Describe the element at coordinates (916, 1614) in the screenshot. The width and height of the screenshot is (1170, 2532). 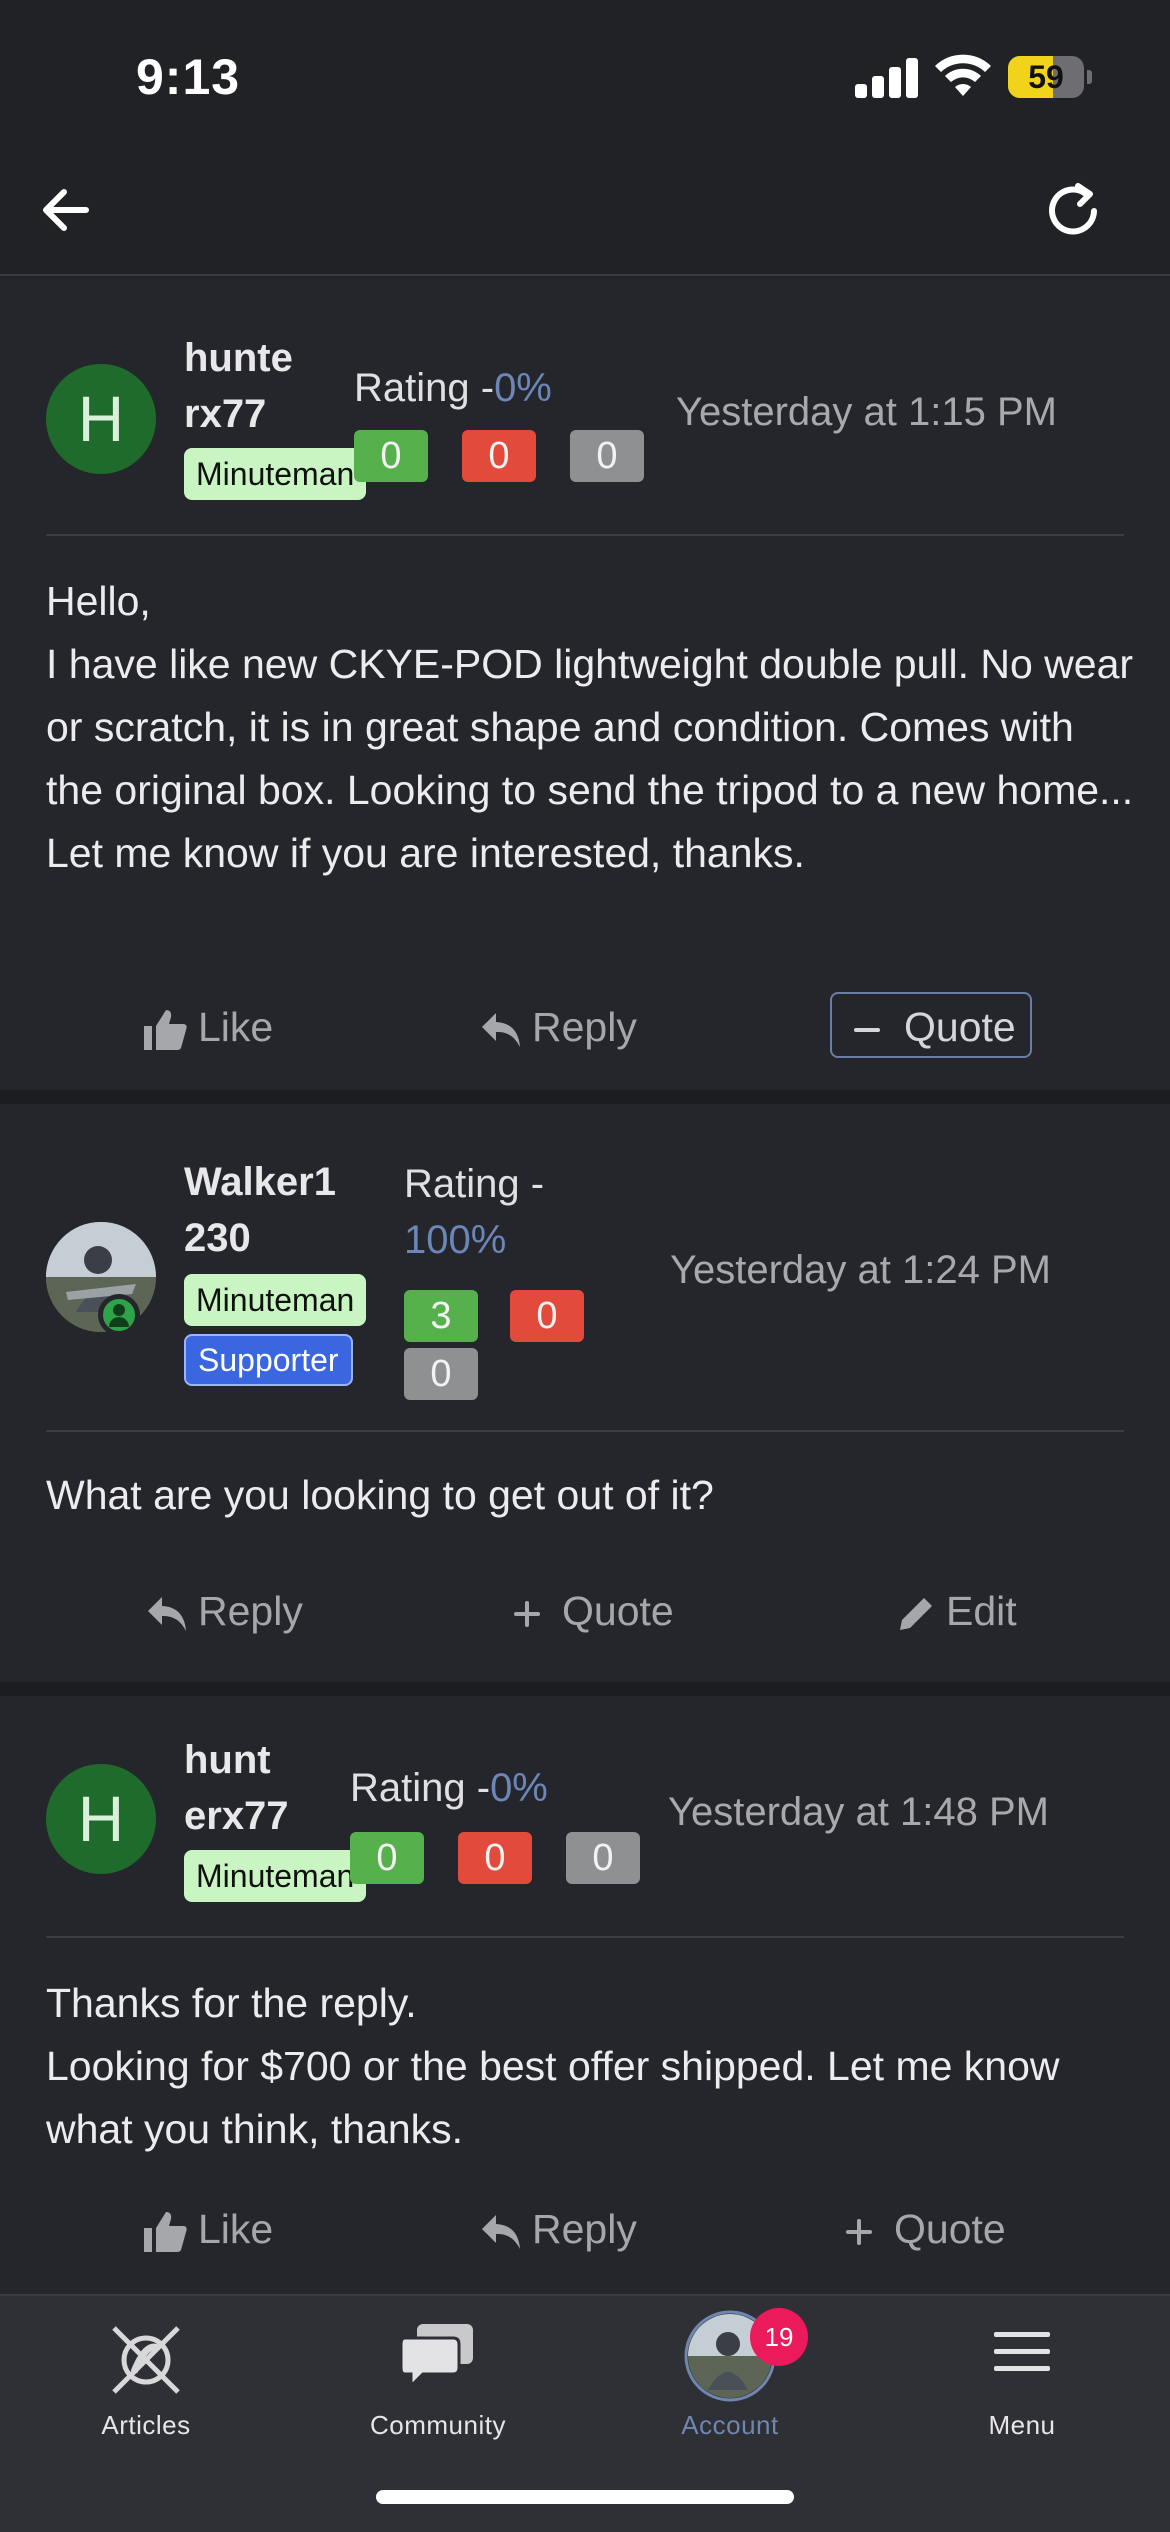
I see `pencil-icon` at that location.